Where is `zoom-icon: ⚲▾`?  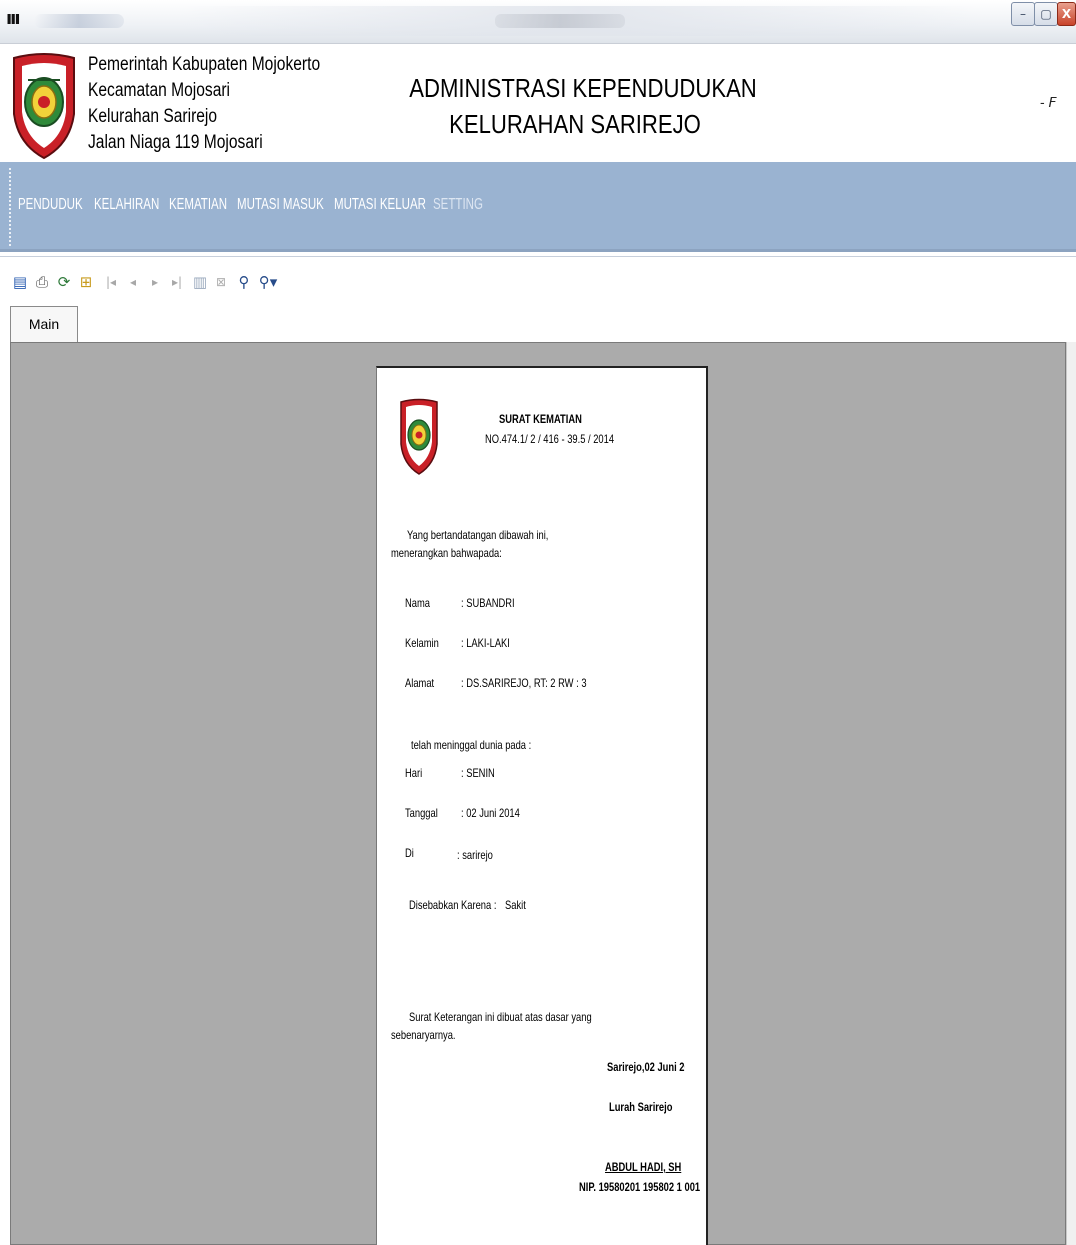 zoom-icon: ⚲▾ is located at coordinates (268, 282).